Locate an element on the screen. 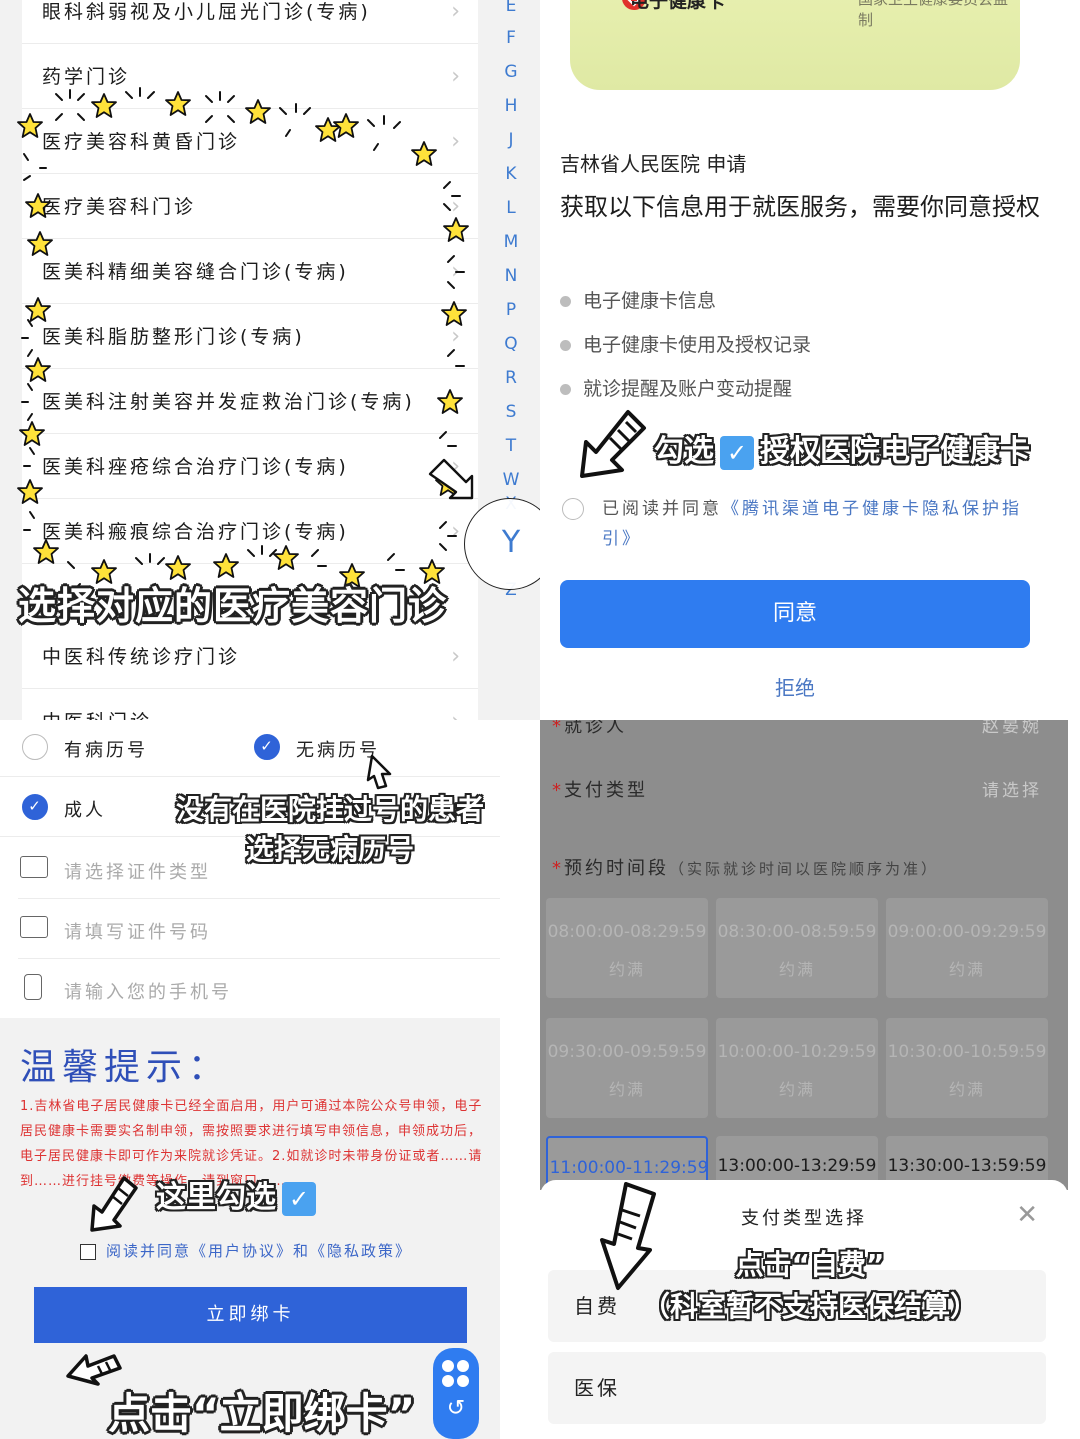  department-name: 医疗美容科黄昏门诊 is located at coordinates (141, 142).